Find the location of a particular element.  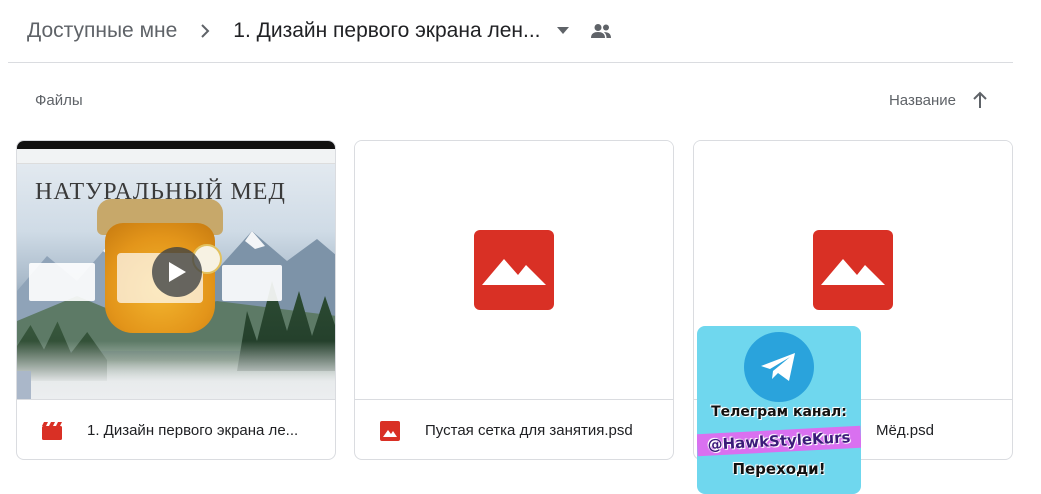

preview-left-strip is located at coordinates (24, 385).